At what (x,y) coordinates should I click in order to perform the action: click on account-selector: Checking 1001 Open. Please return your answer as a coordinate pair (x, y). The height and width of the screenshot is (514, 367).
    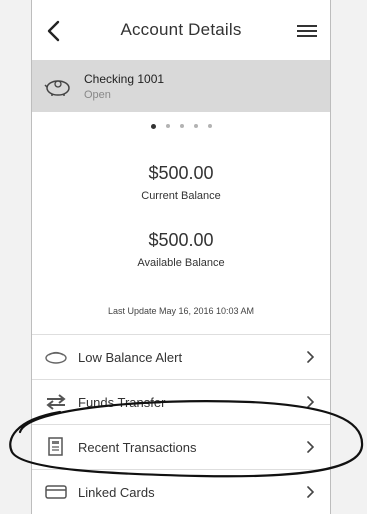
    Looking at the image, I should click on (181, 86).